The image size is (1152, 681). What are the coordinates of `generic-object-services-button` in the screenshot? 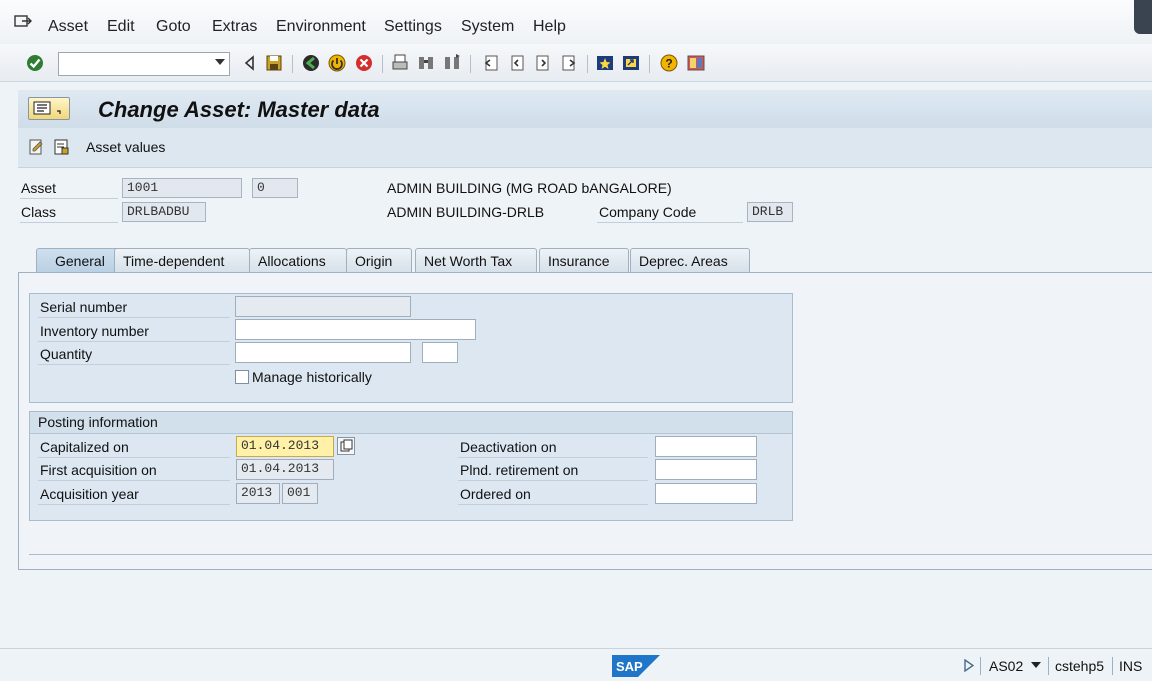 It's located at (49, 108).